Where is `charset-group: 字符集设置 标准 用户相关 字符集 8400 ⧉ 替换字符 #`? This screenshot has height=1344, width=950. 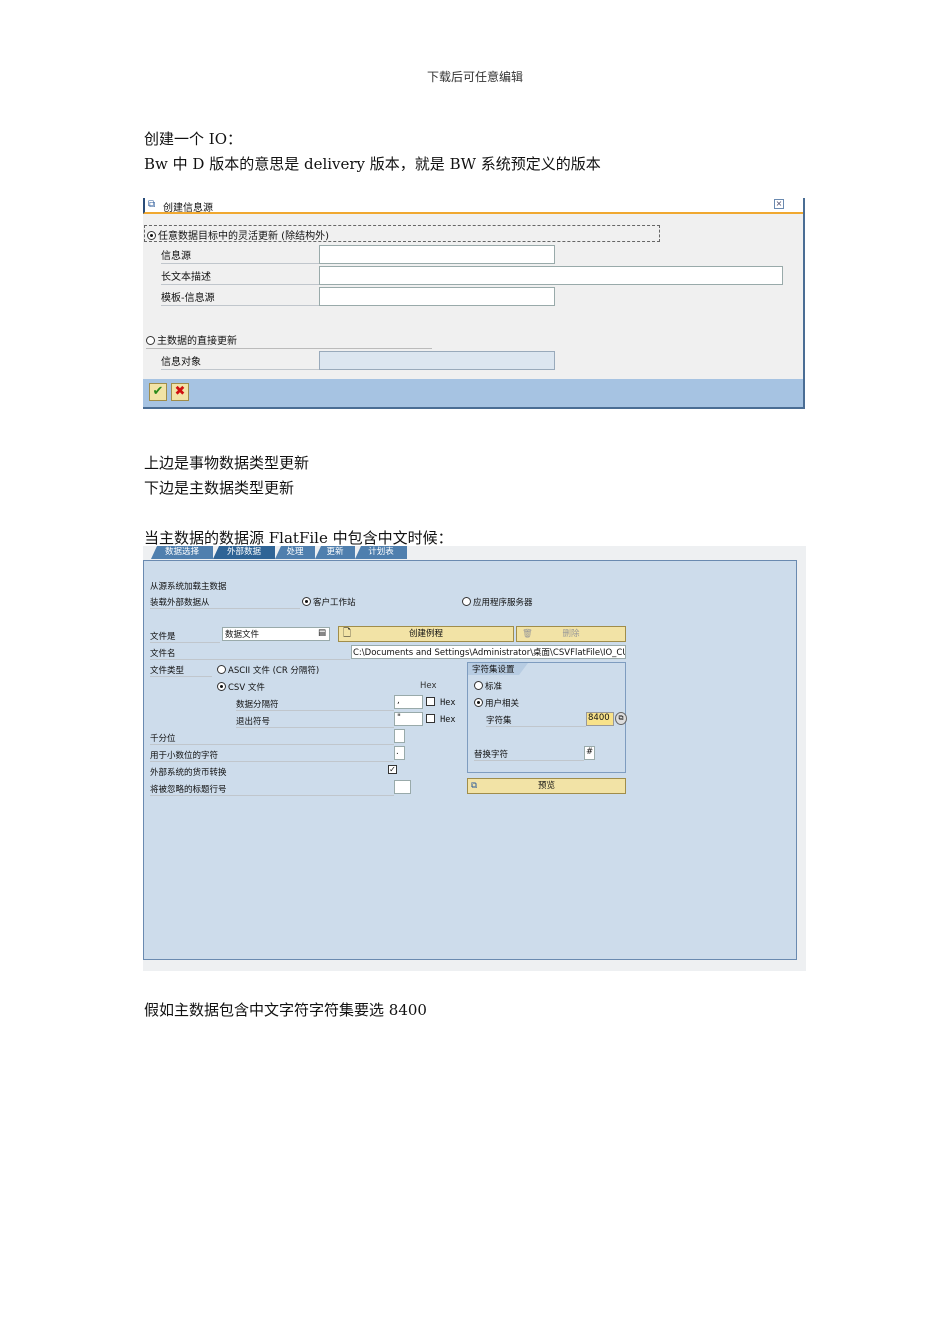 charset-group: 字符集设置 标准 用户相关 字符集 8400 ⧉ 替换字符 # is located at coordinates (547, 717).